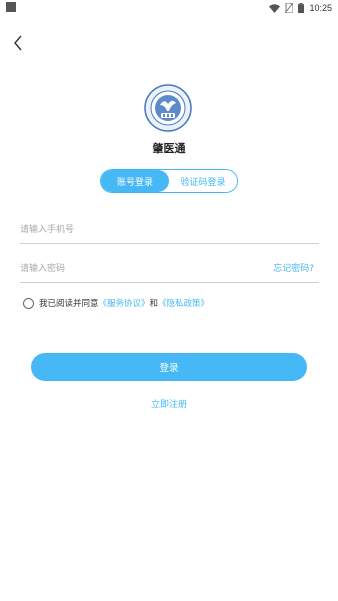 The image size is (338, 601). I want to click on privacy-policy-link: 《隐私政策》, so click(183, 303).